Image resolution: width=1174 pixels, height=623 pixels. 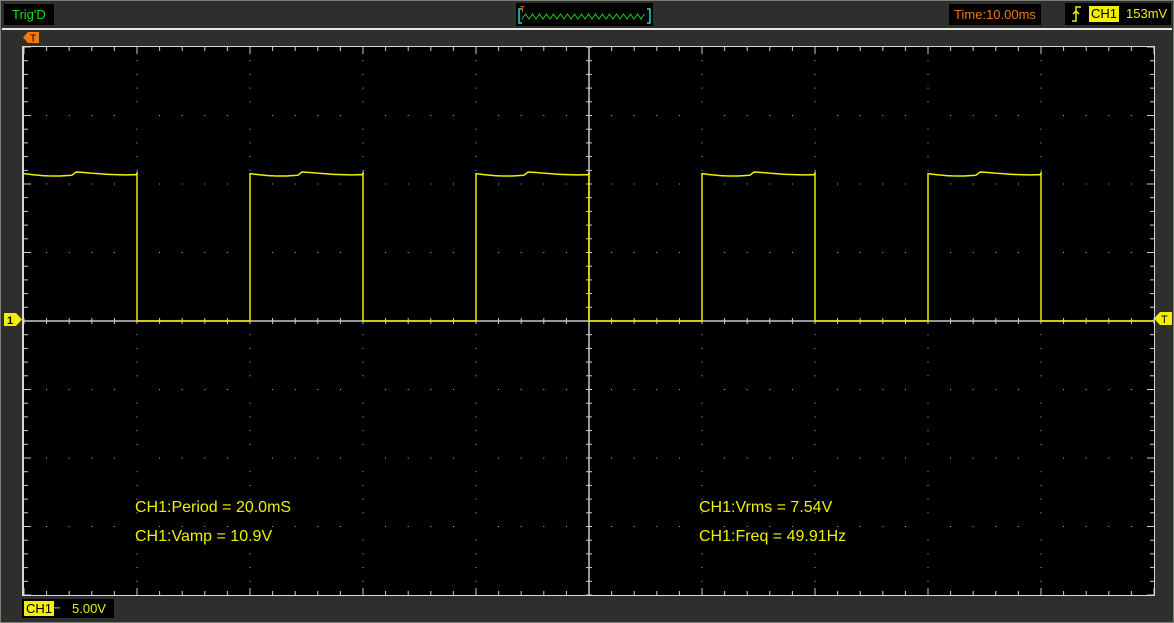 I want to click on rising-edge-icon, so click(x=1076, y=14).